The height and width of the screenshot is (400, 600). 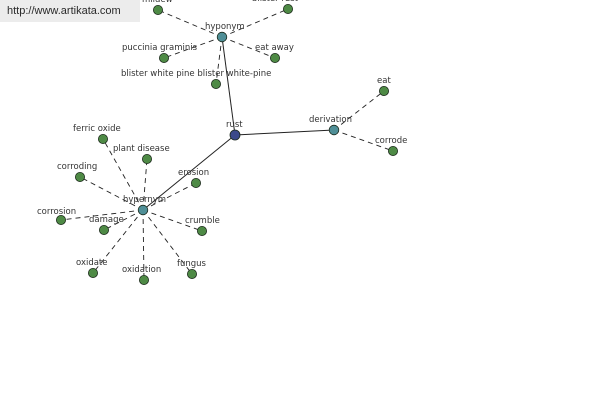 I want to click on term-node-hyponym-0: mildew, so click(x=157, y=7).